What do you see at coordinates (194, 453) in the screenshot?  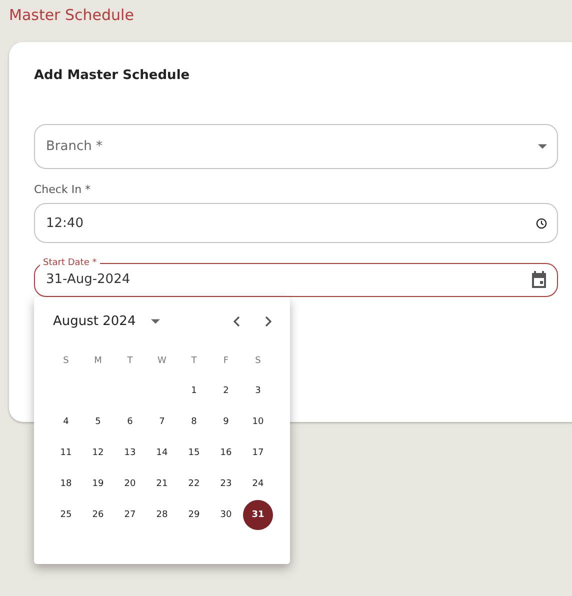 I see `day-button: 15` at bounding box center [194, 453].